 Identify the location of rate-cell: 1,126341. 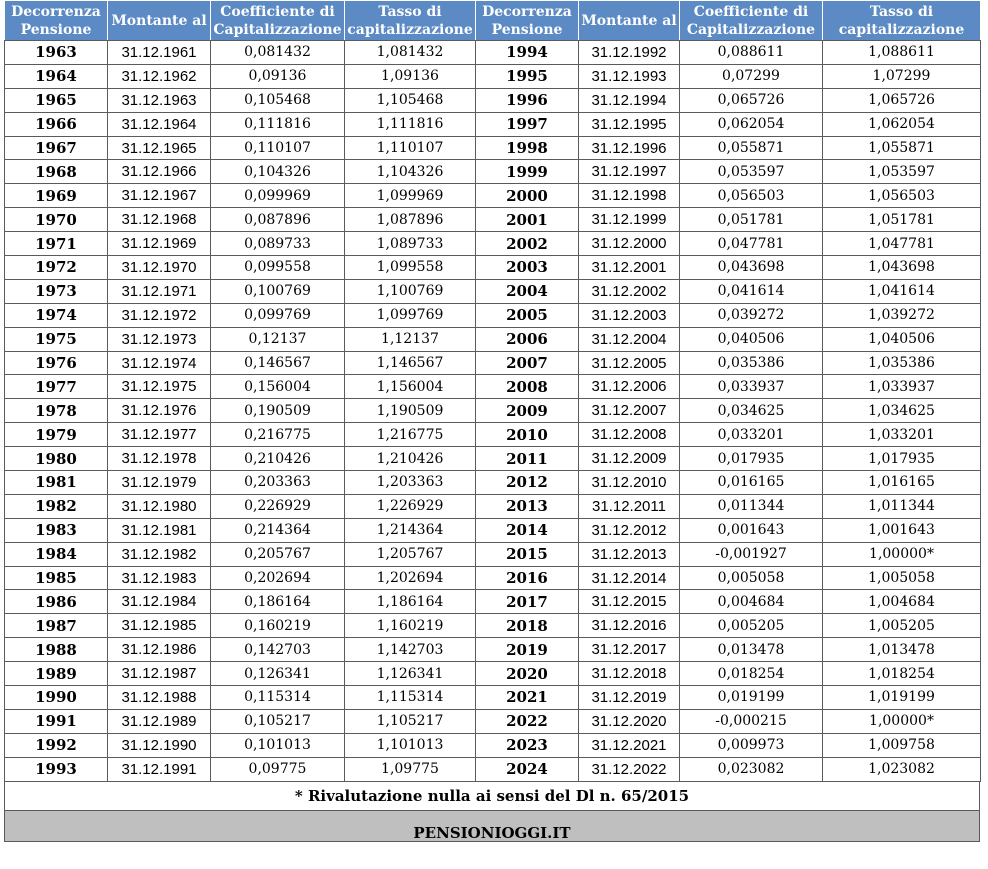
(410, 674).